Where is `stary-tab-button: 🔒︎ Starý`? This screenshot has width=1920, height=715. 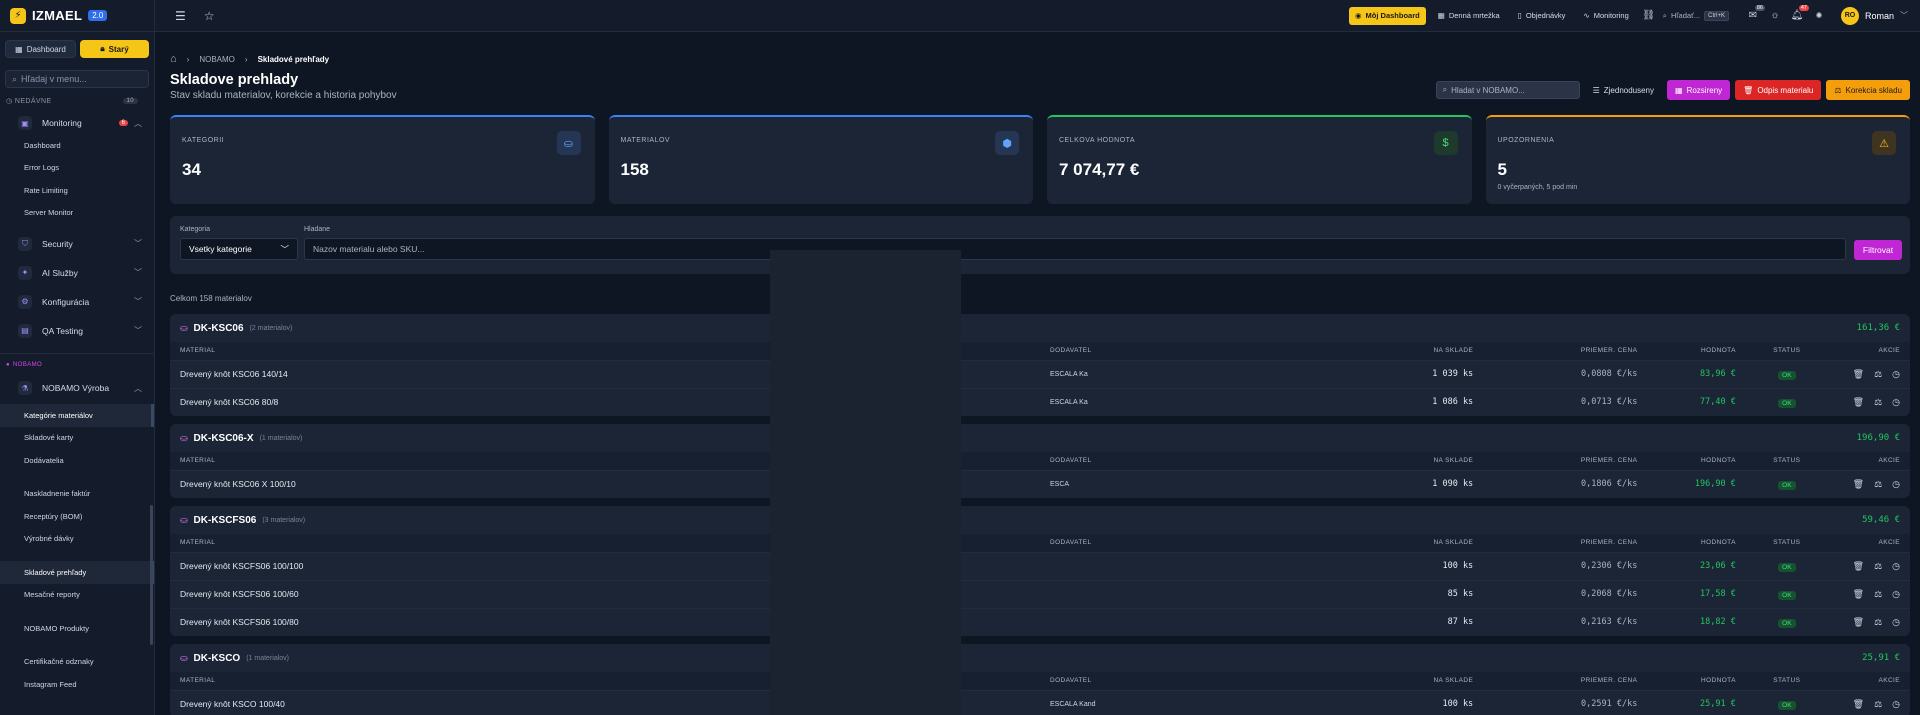
stary-tab-button: 🔒︎ Starý is located at coordinates (114, 49).